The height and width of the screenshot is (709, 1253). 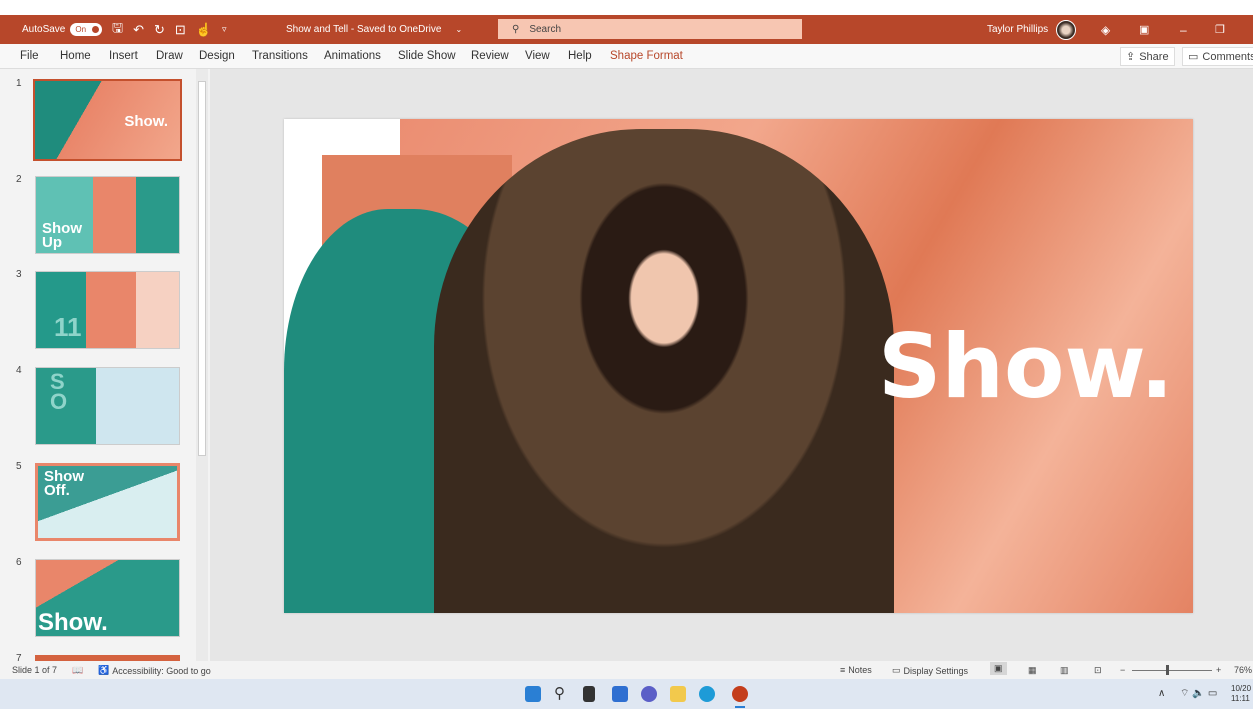 What do you see at coordinates (62, 235) in the screenshot?
I see `thumbnail-text: Show Up` at bounding box center [62, 235].